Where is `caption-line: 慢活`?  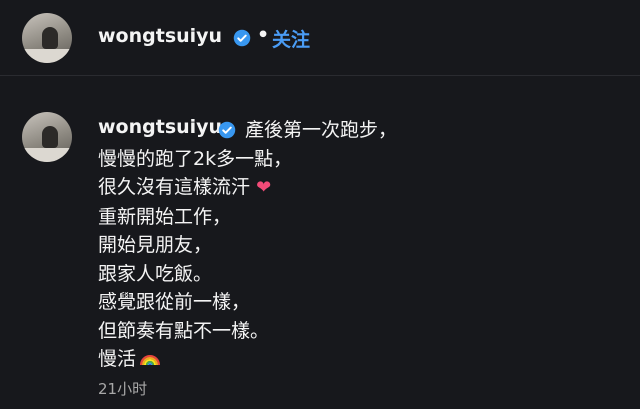
caption-line: 慢活 is located at coordinates (358, 359).